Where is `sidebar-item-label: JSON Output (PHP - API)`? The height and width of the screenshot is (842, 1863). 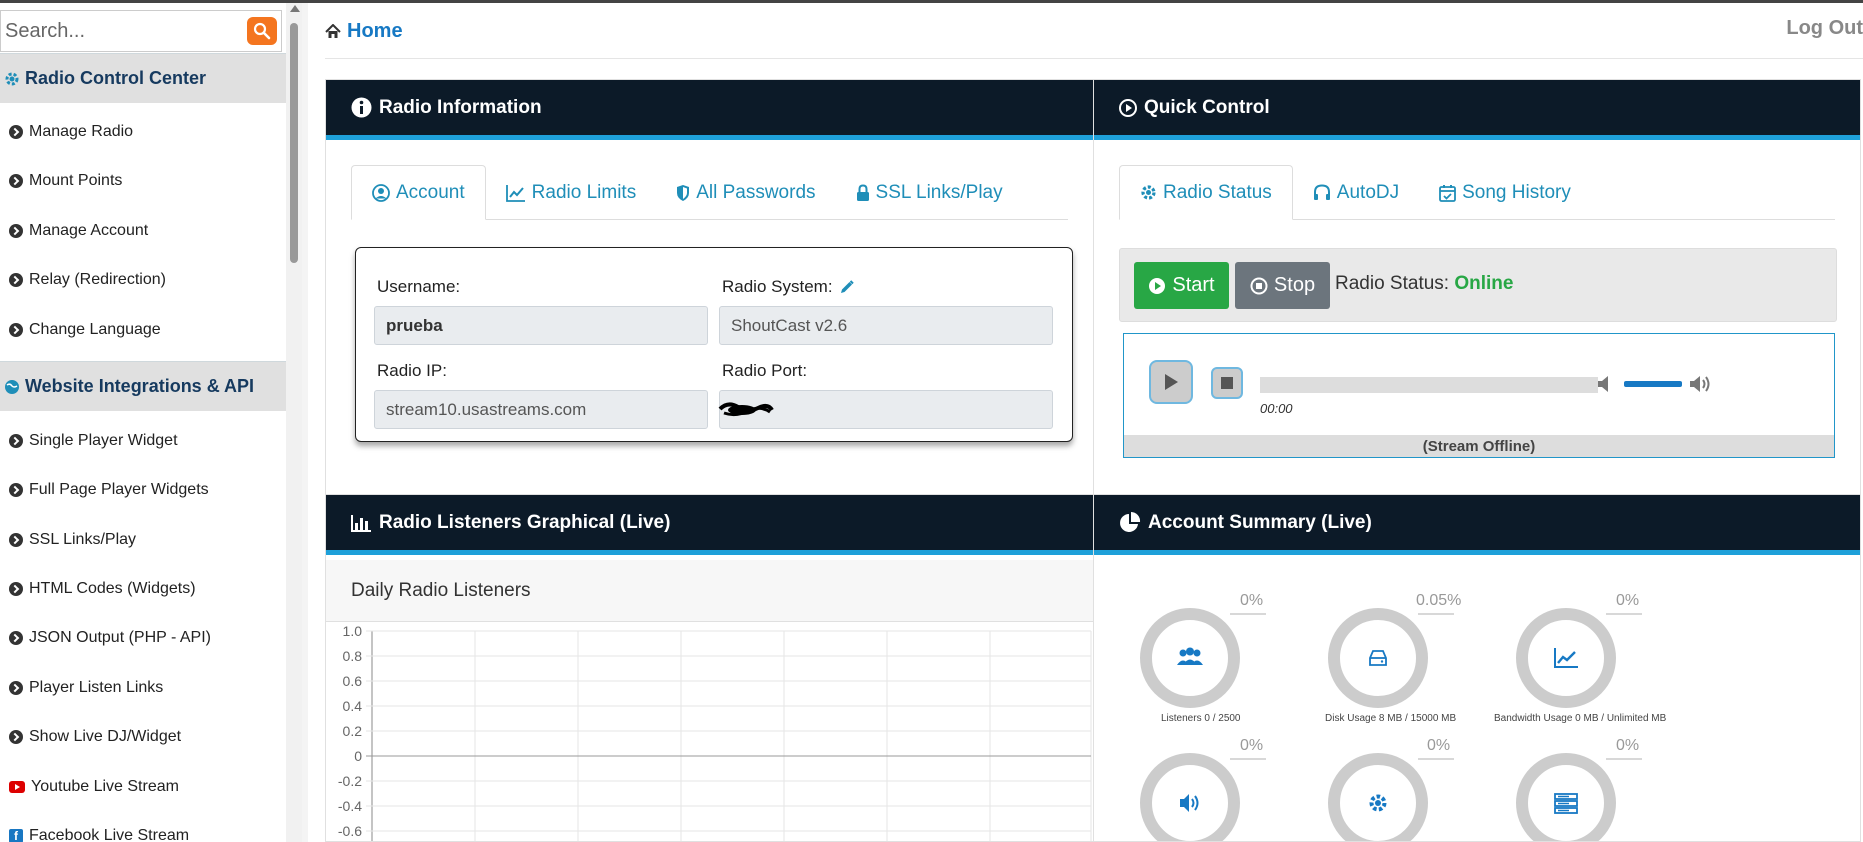
sidebar-item-label: JSON Output (PHP - API) is located at coordinates (120, 637).